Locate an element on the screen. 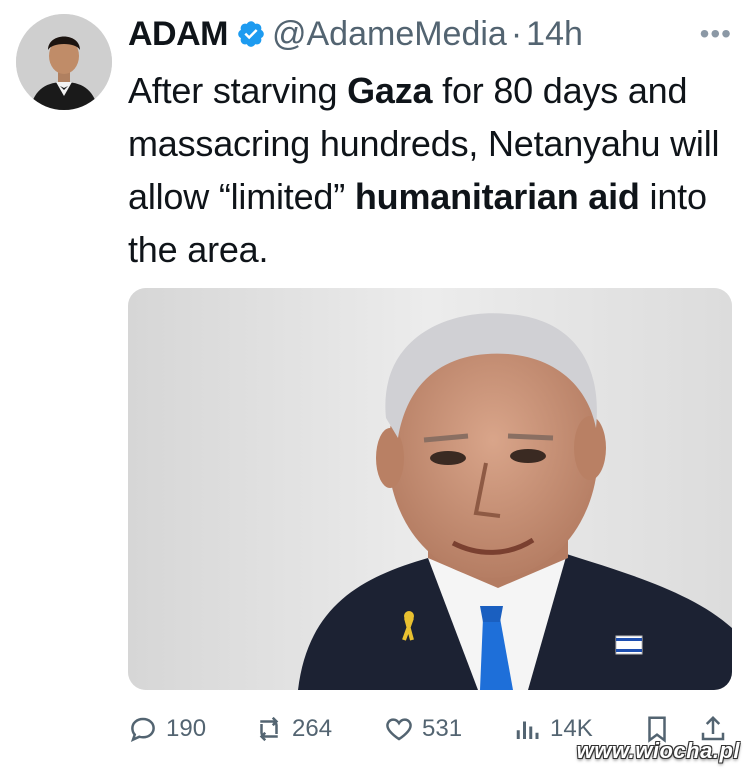 The image size is (750, 772). repost-icon is located at coordinates (269, 729).